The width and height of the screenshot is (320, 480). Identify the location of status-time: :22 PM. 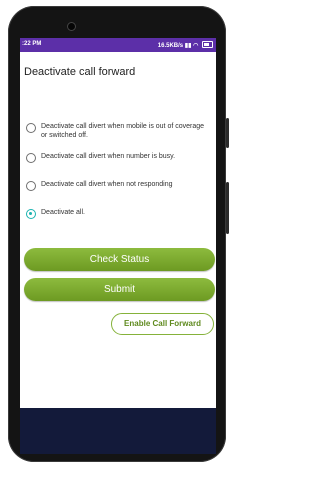
(32, 44).